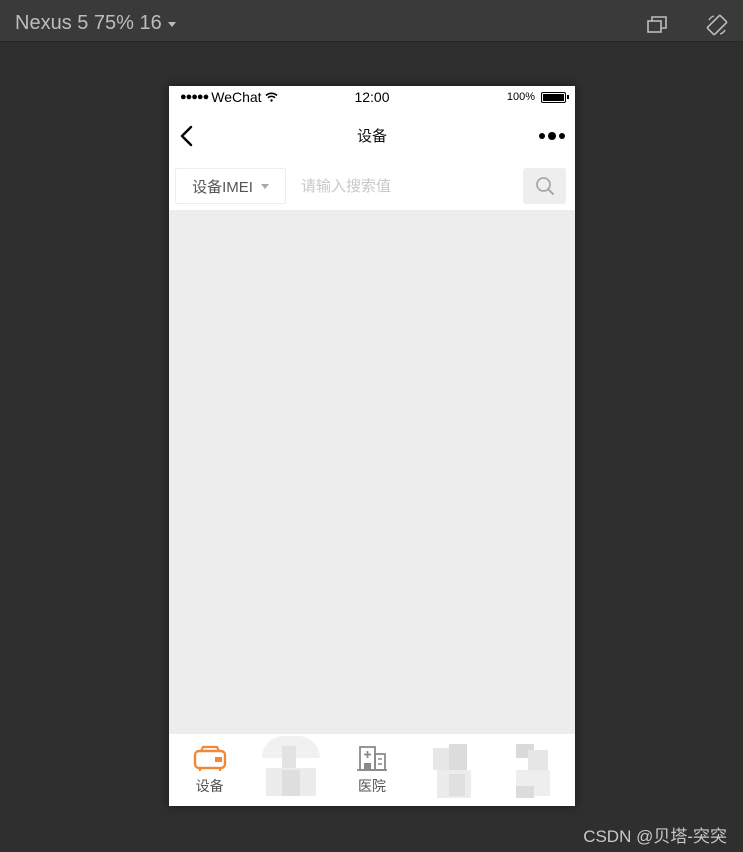 The width and height of the screenshot is (743, 852). What do you see at coordinates (209, 758) in the screenshot?
I see `device-icon` at bounding box center [209, 758].